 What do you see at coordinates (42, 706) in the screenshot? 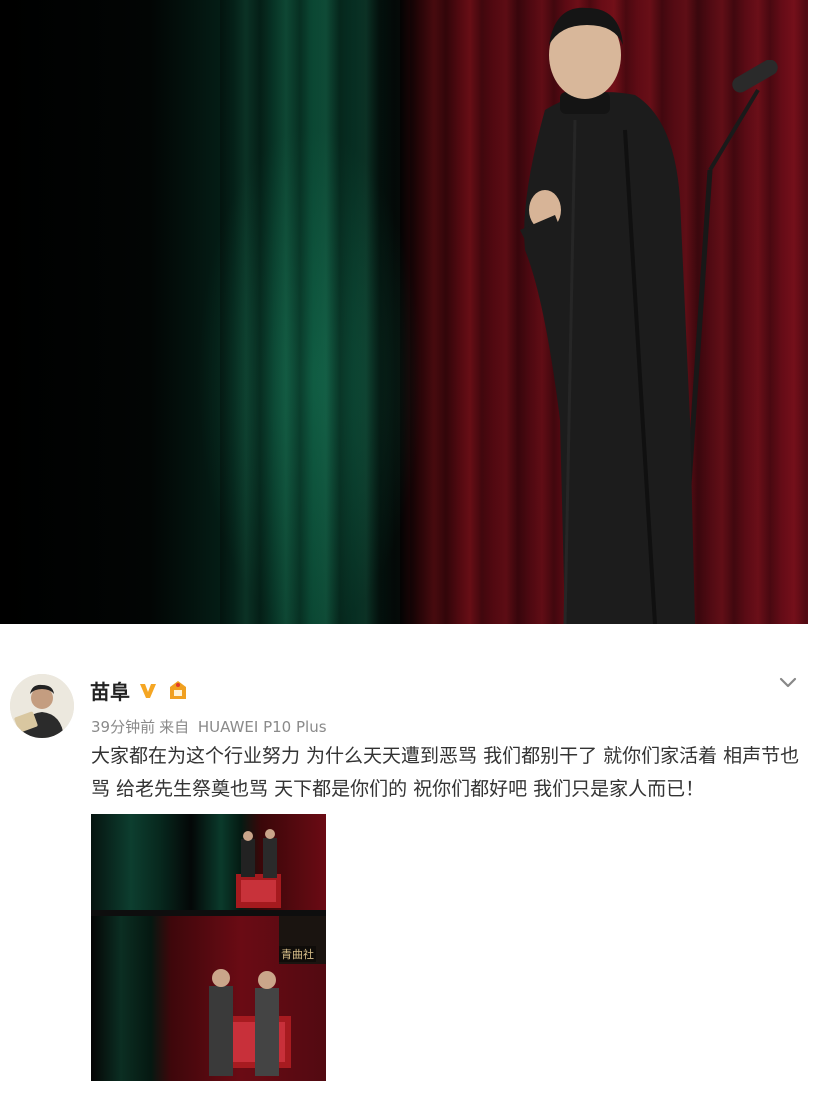
I see `avatar` at bounding box center [42, 706].